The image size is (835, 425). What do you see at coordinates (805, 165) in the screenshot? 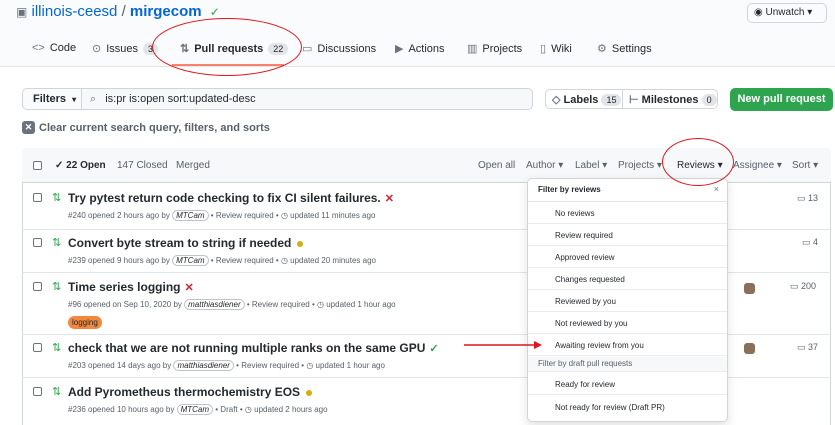
I see `sort-filter: Sort ▾` at bounding box center [805, 165].